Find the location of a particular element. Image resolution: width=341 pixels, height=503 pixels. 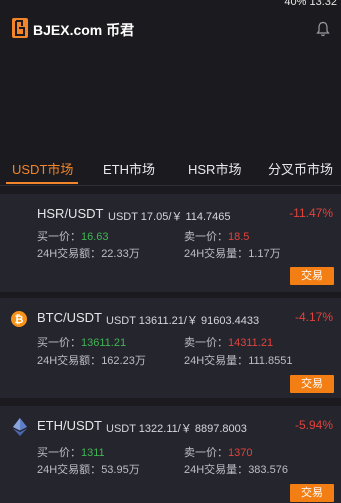

tab-hsr-market: HSR市场 is located at coordinates (214, 168).